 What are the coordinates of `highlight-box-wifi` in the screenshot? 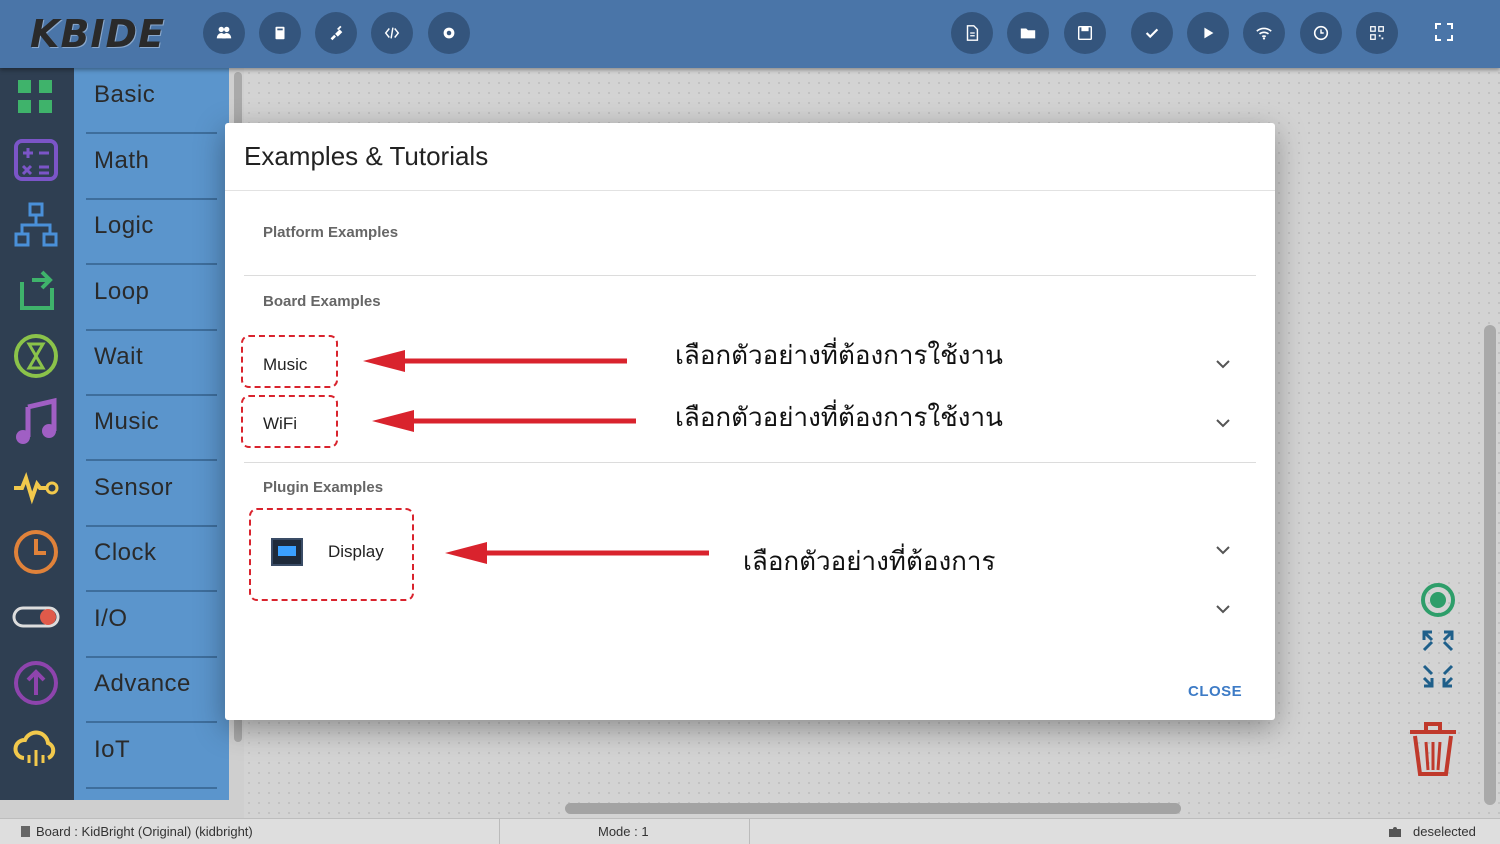 It's located at (289, 421).